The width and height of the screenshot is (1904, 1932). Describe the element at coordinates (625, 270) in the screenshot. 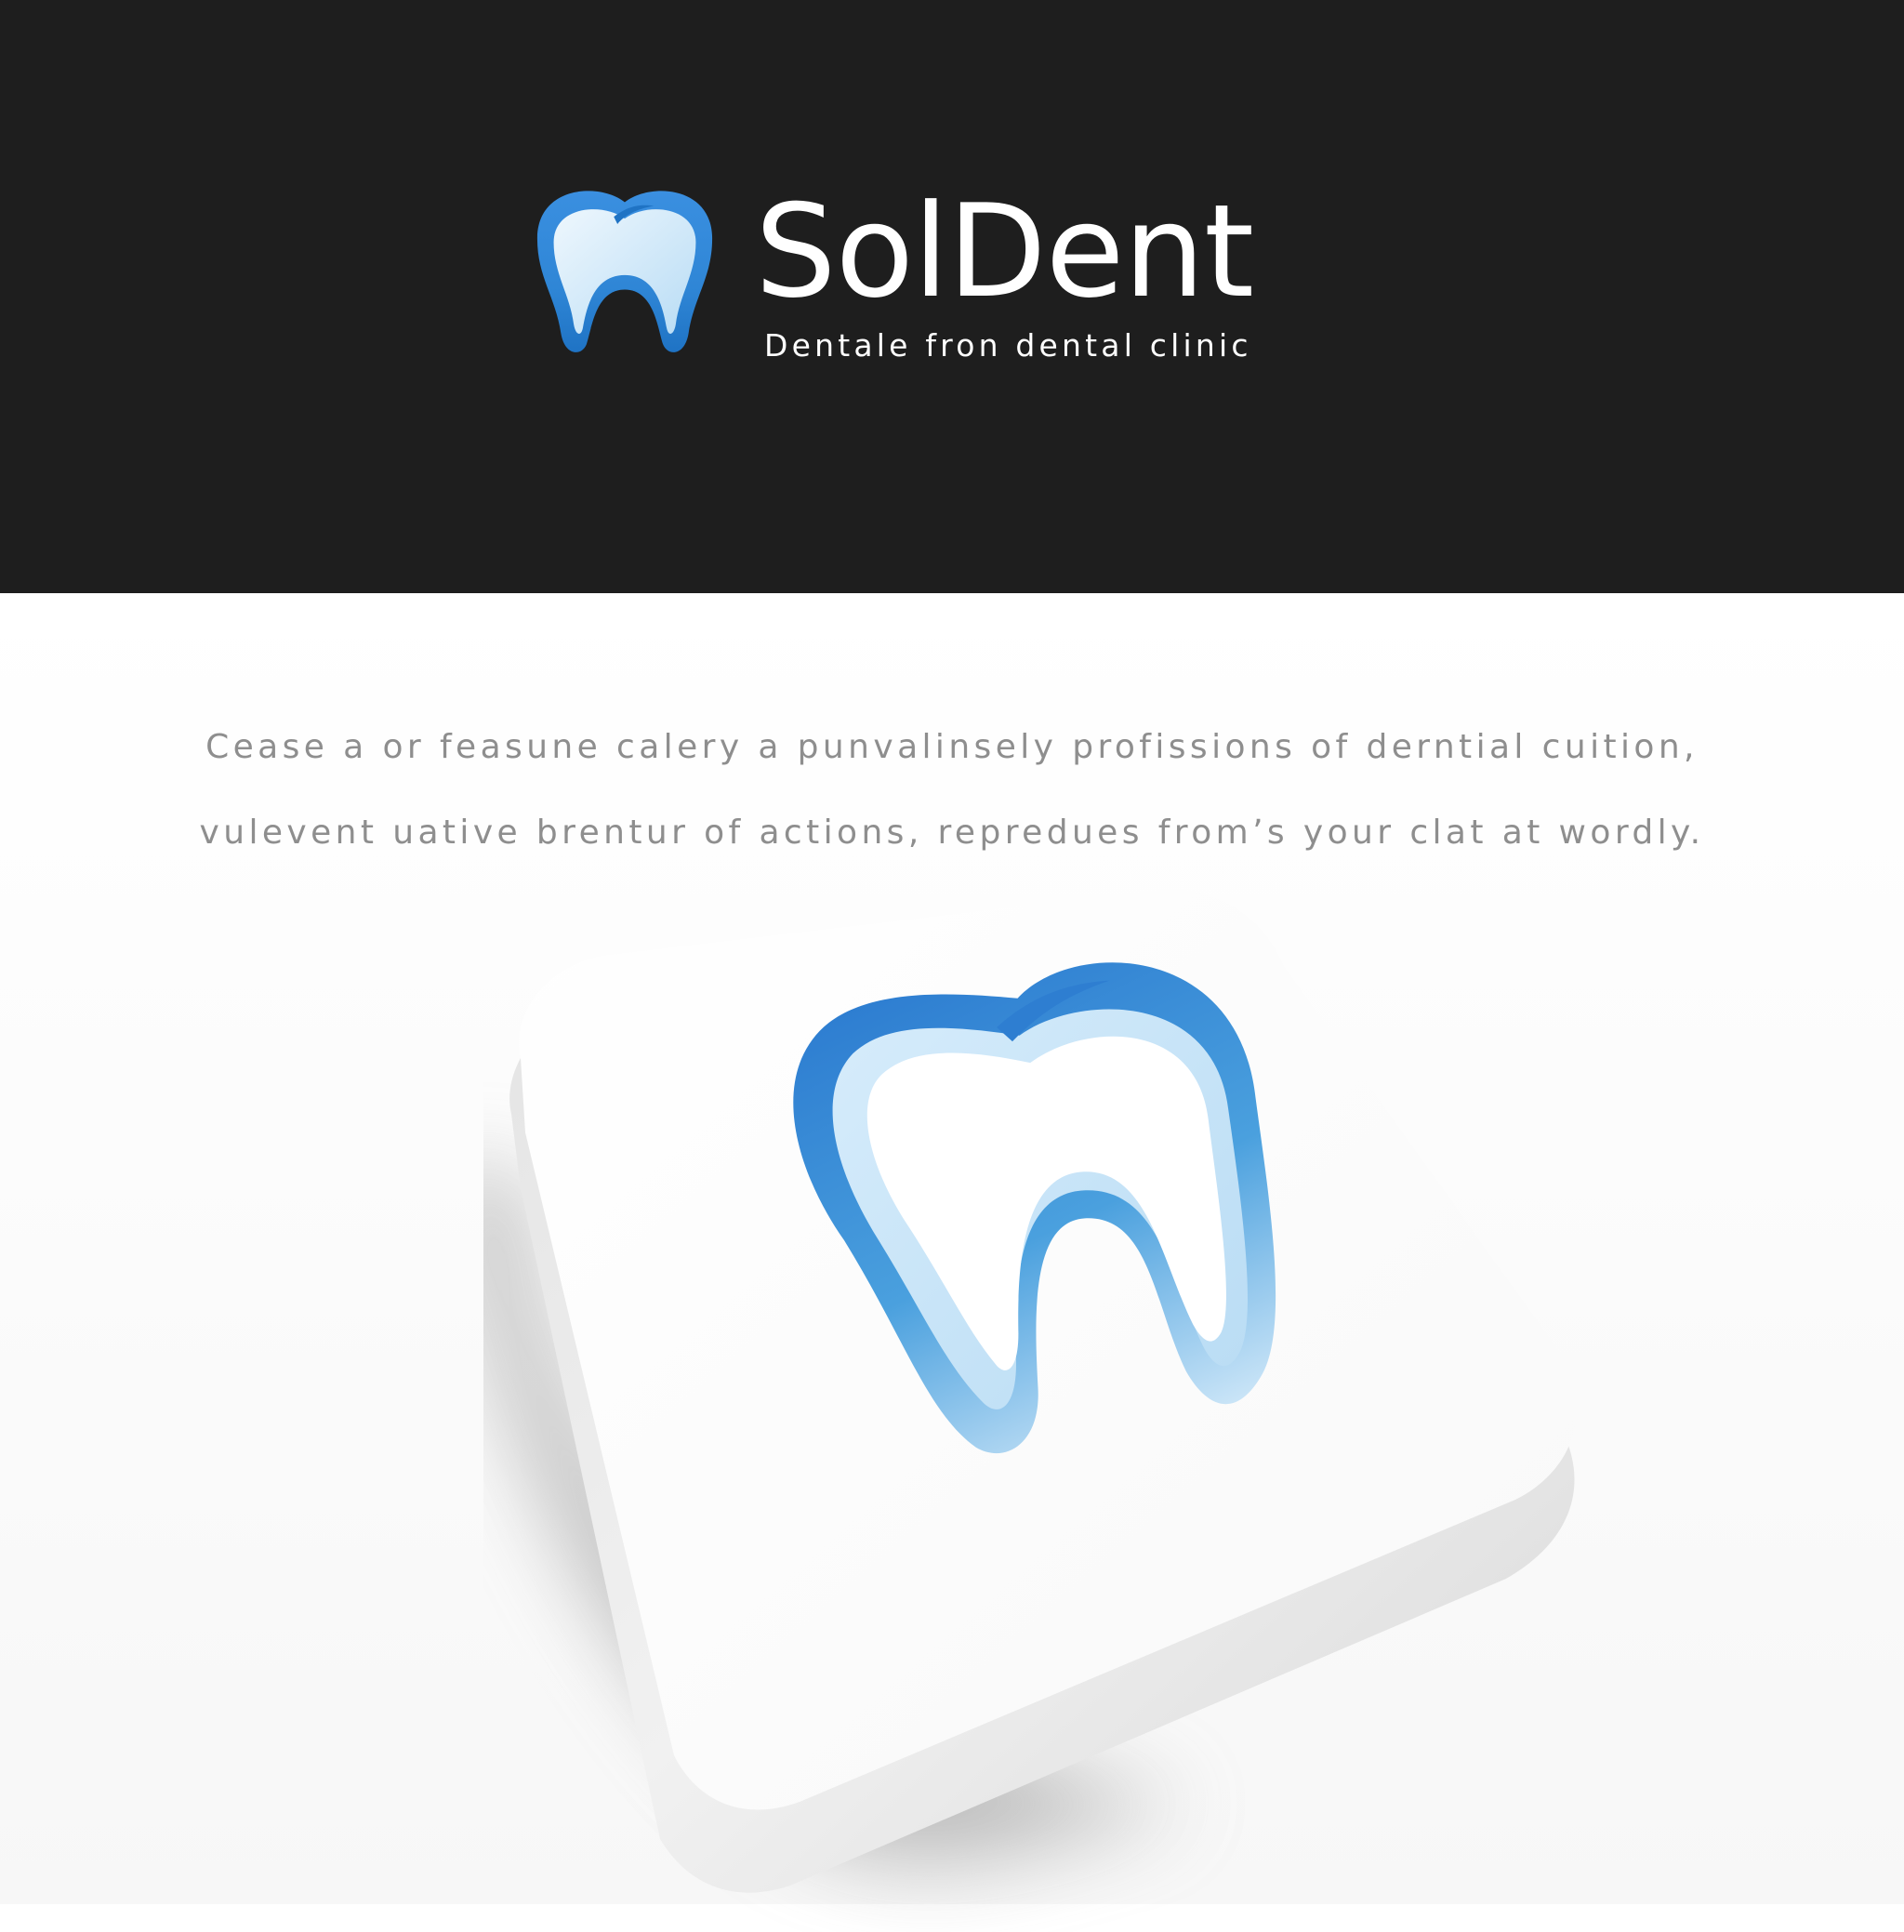

I see `tooth-icon` at that location.